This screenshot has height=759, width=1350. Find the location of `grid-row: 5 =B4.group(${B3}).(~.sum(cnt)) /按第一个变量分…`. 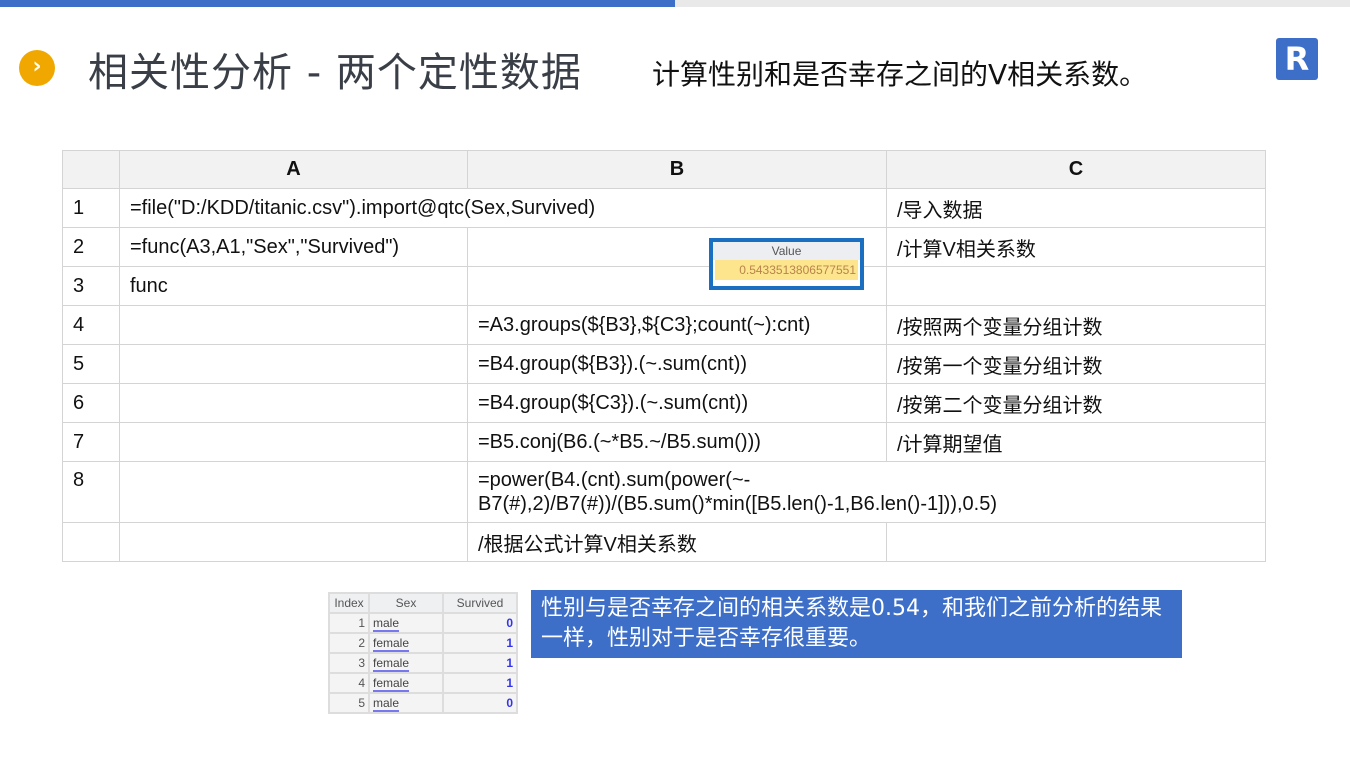

grid-row: 5 =B4.group(${B3}).(~.sum(cnt)) /按第一个变量分… is located at coordinates (664, 364).